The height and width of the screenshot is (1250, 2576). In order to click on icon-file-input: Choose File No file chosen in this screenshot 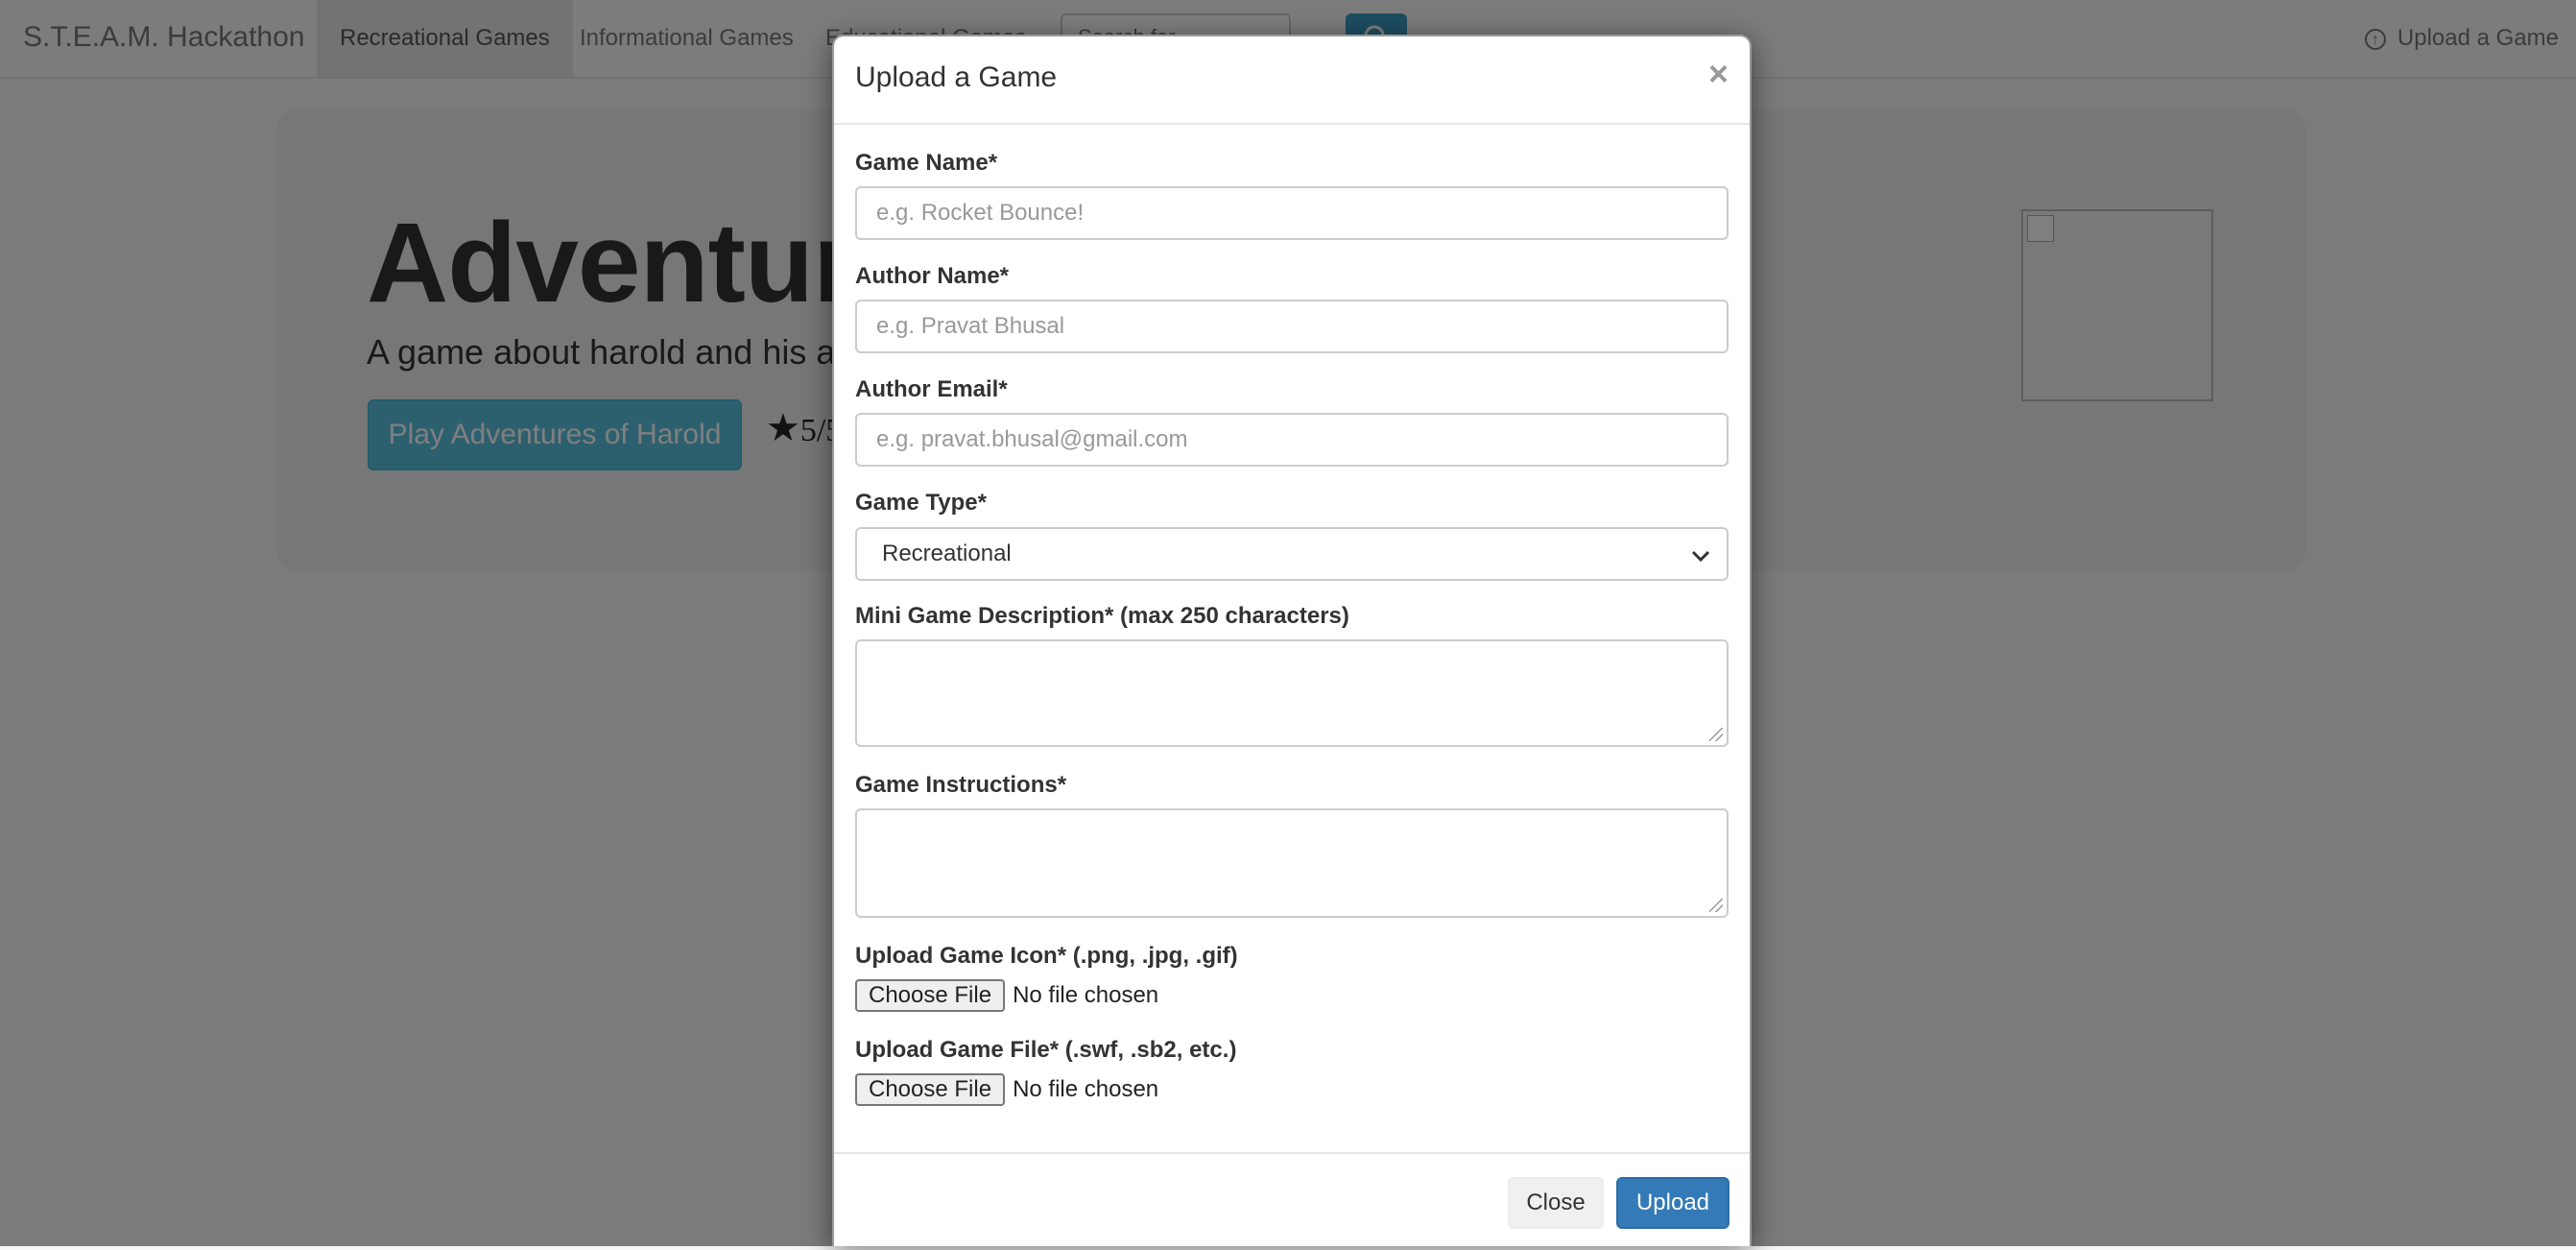, I will do `click(1006, 995)`.